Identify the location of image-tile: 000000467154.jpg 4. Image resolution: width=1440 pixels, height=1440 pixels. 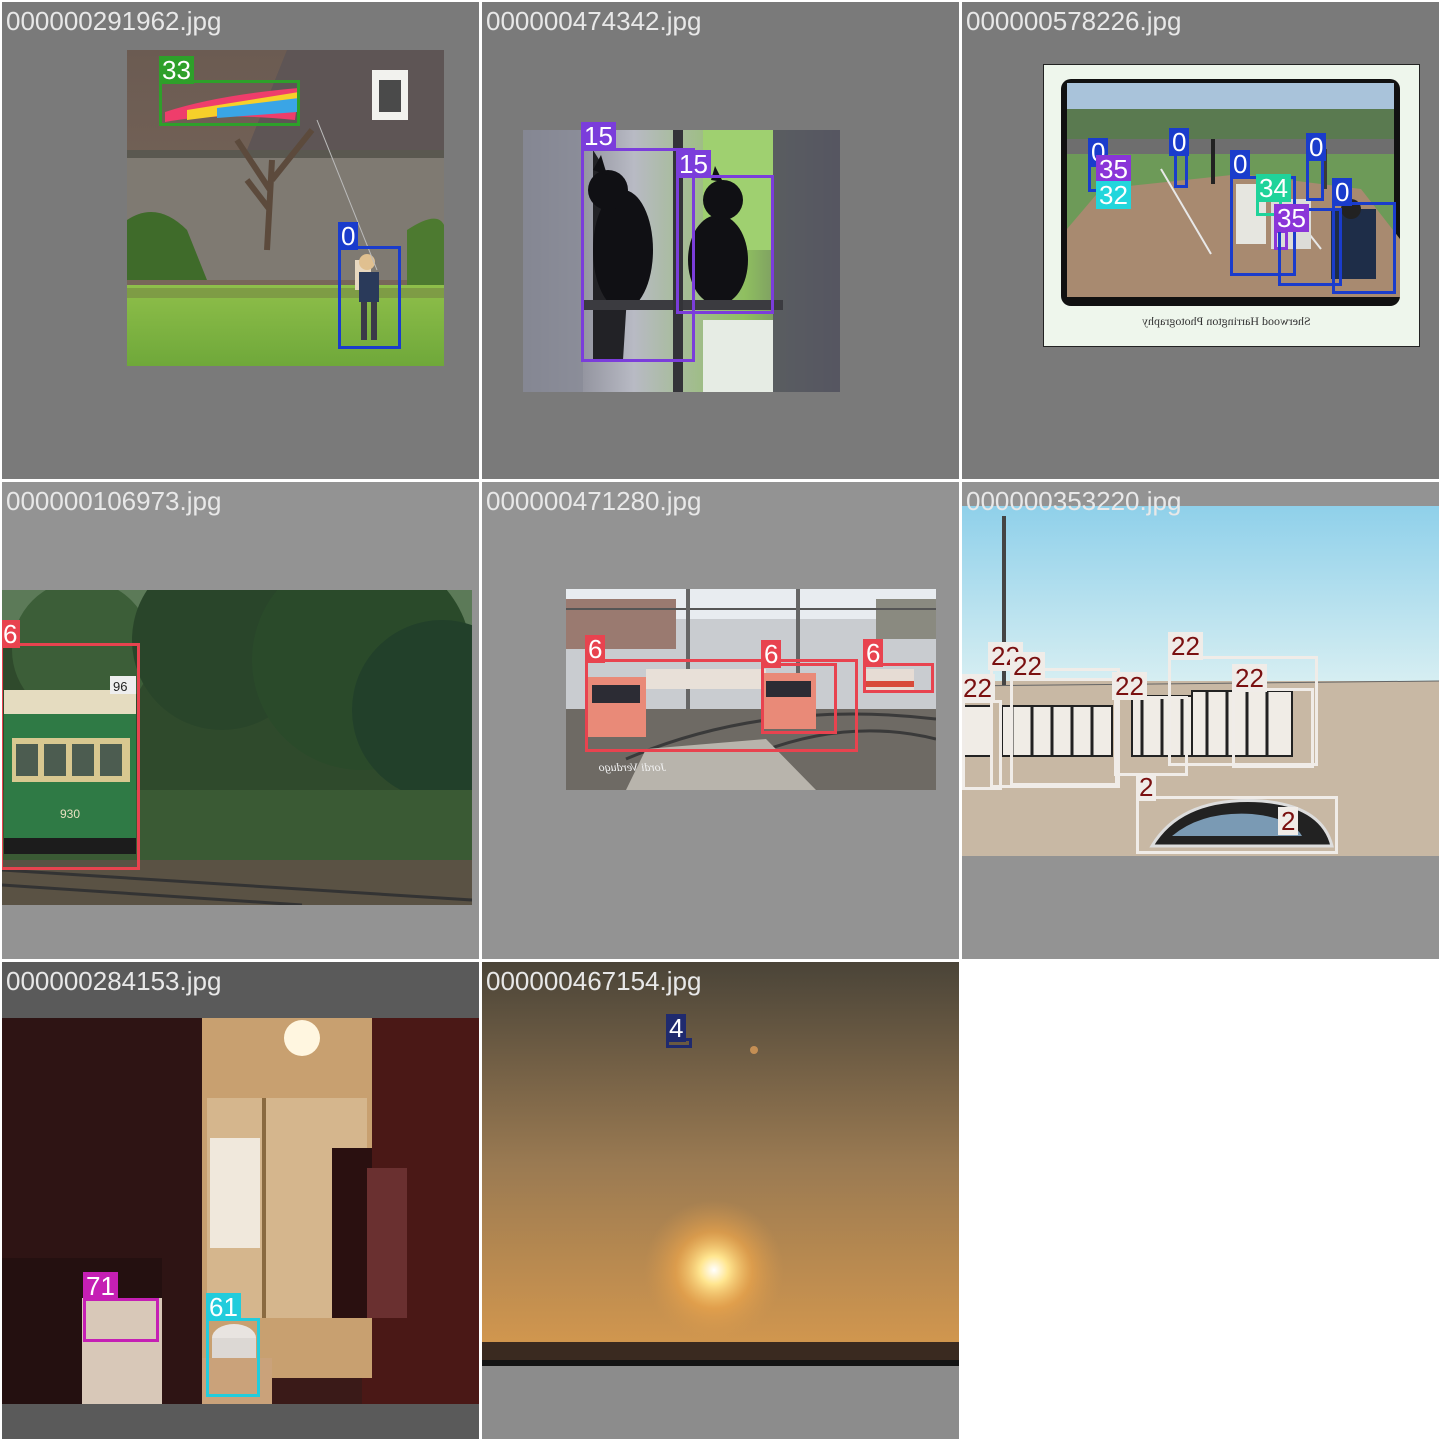
(720, 1200).